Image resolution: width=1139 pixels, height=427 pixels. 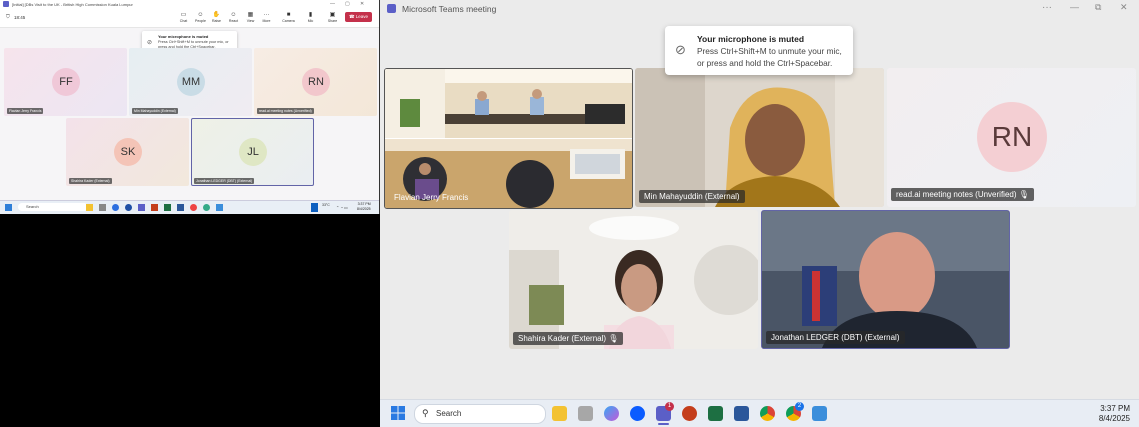 What do you see at coordinates (342, 207) in the screenshot?
I see `system-tray-icon: ⌃ ◔ ▭` at bounding box center [342, 207].